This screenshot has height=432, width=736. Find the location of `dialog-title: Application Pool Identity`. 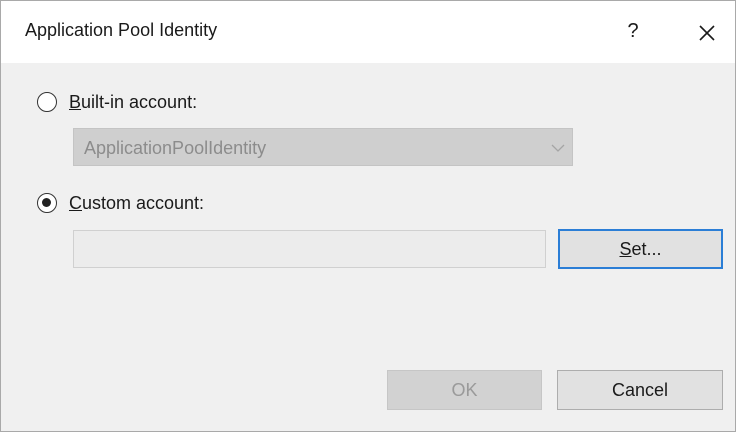

dialog-title: Application Pool Identity is located at coordinates (121, 30).